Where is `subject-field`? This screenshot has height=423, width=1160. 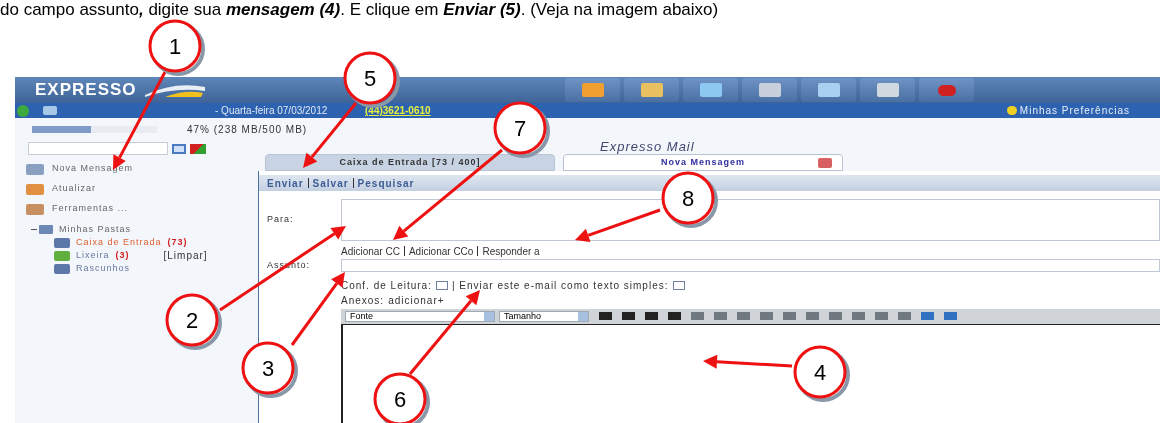 subject-field is located at coordinates (750, 266).